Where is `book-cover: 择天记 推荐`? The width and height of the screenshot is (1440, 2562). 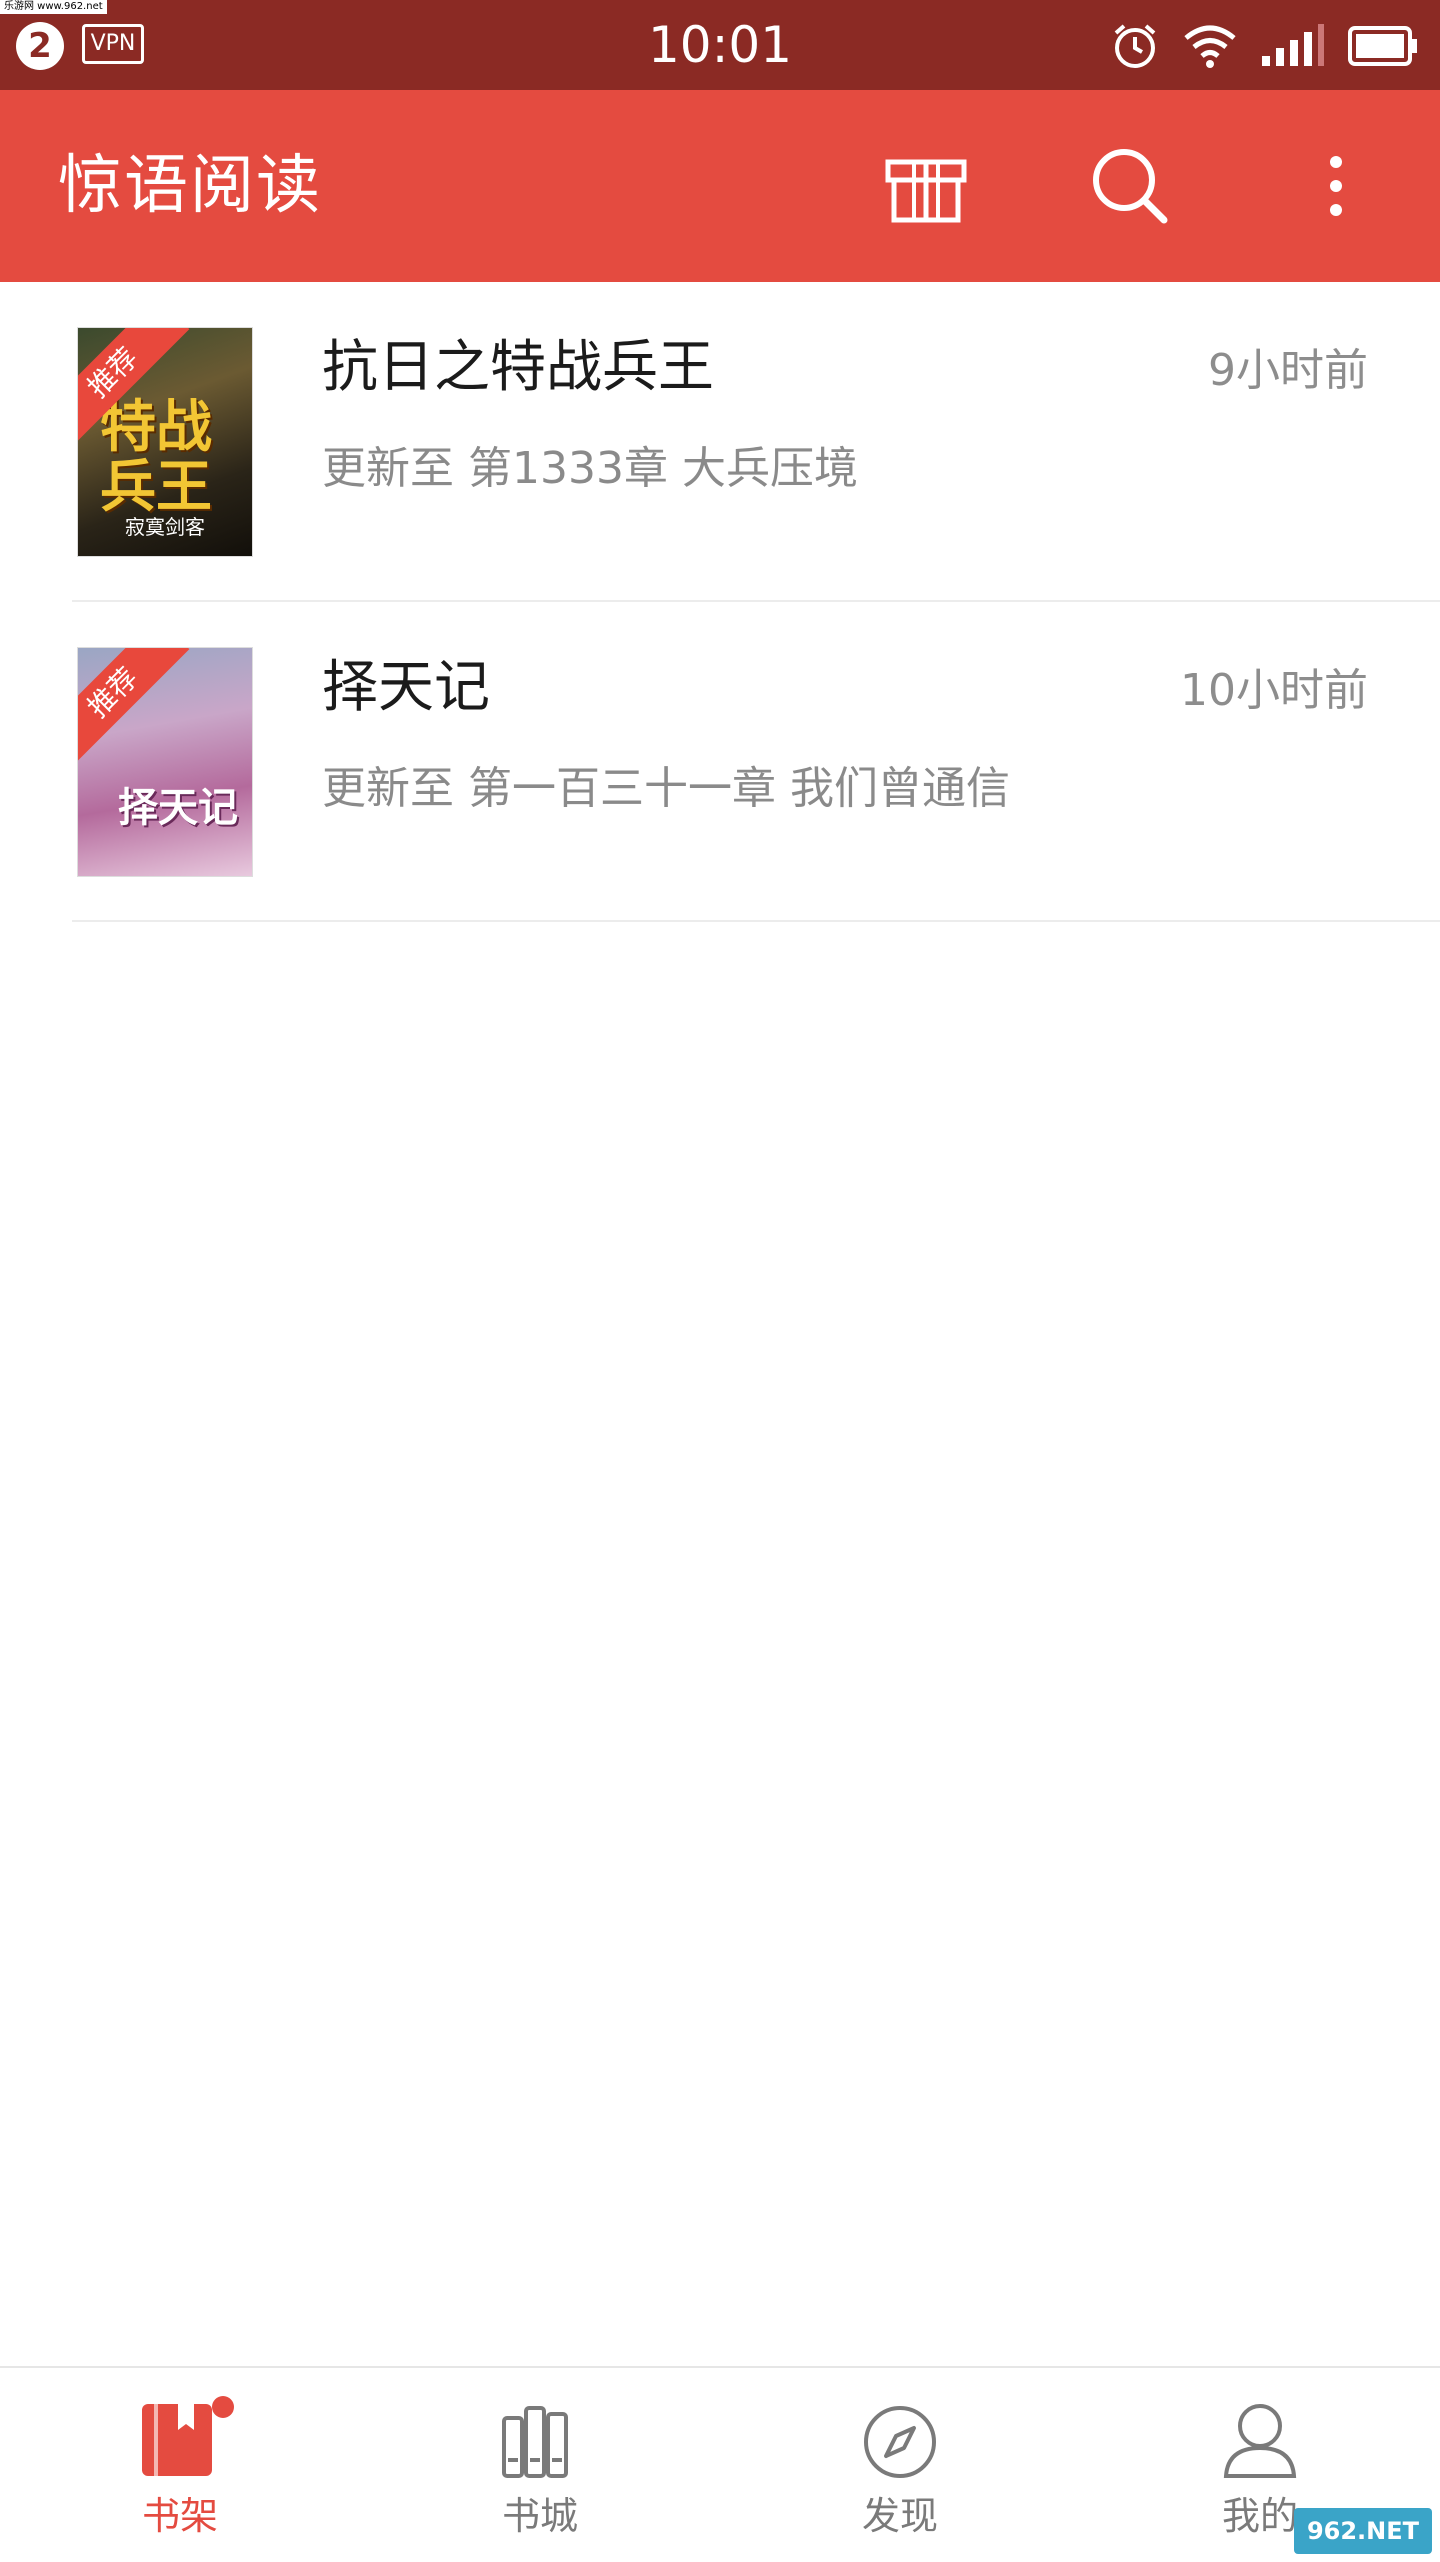 book-cover: 择天记 推荐 is located at coordinates (165, 762).